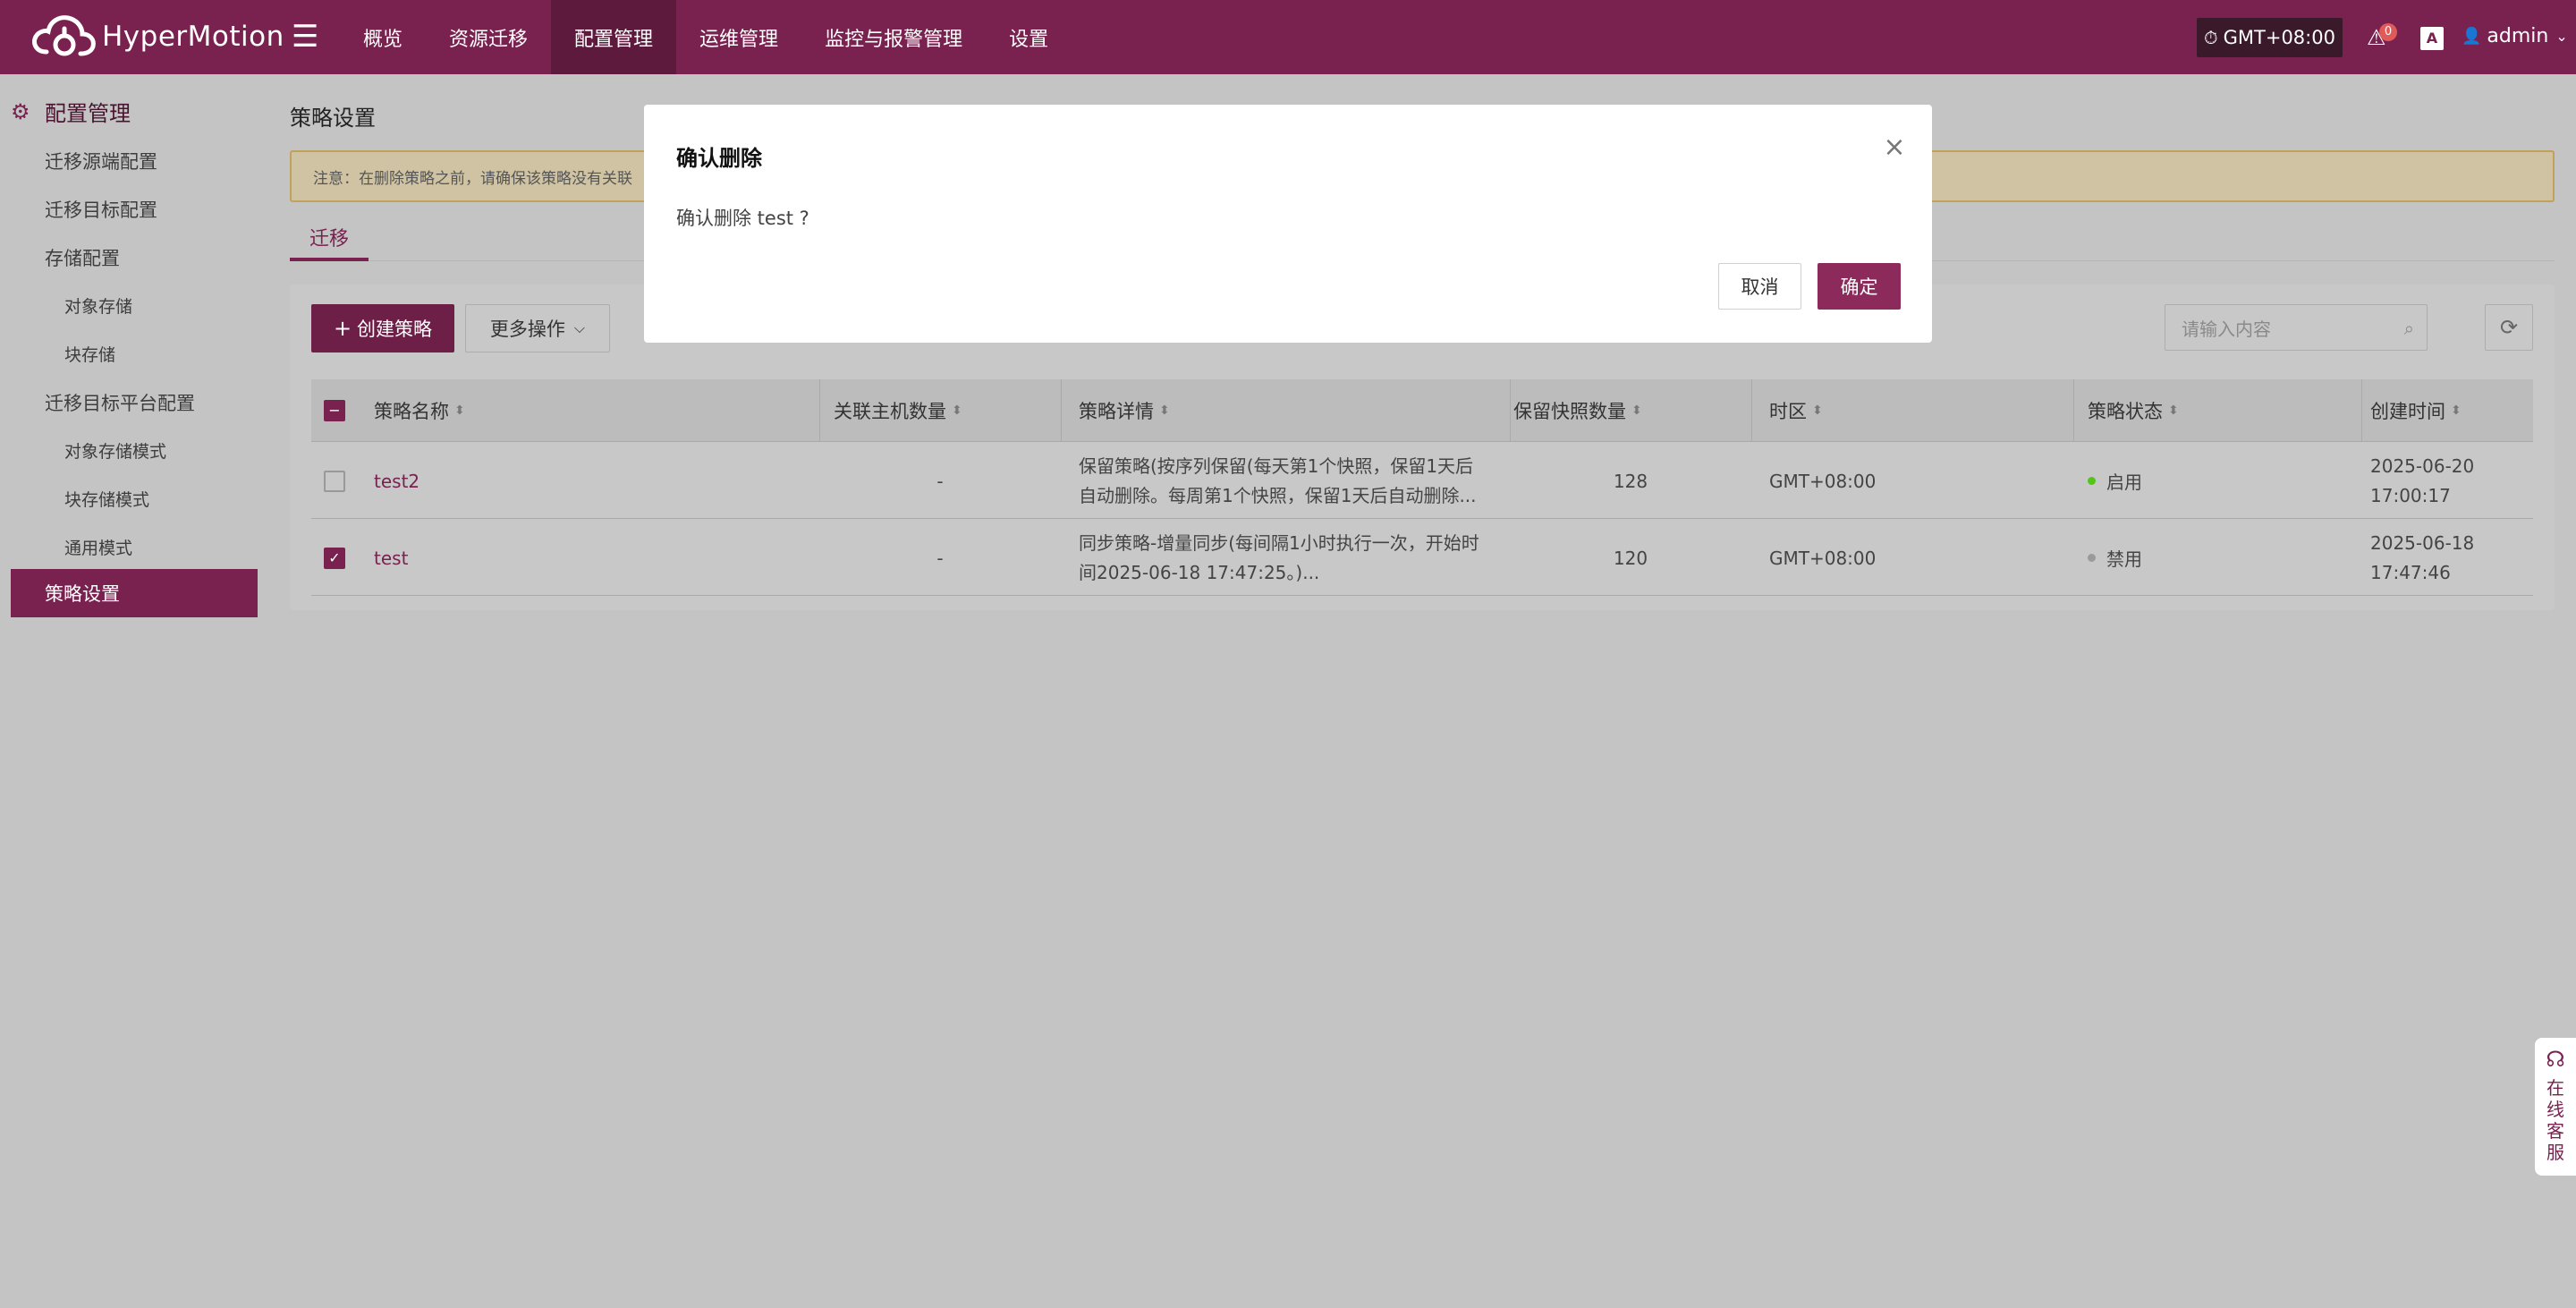  What do you see at coordinates (614, 37) in the screenshot?
I see `nav-item-config: 配置管理` at bounding box center [614, 37].